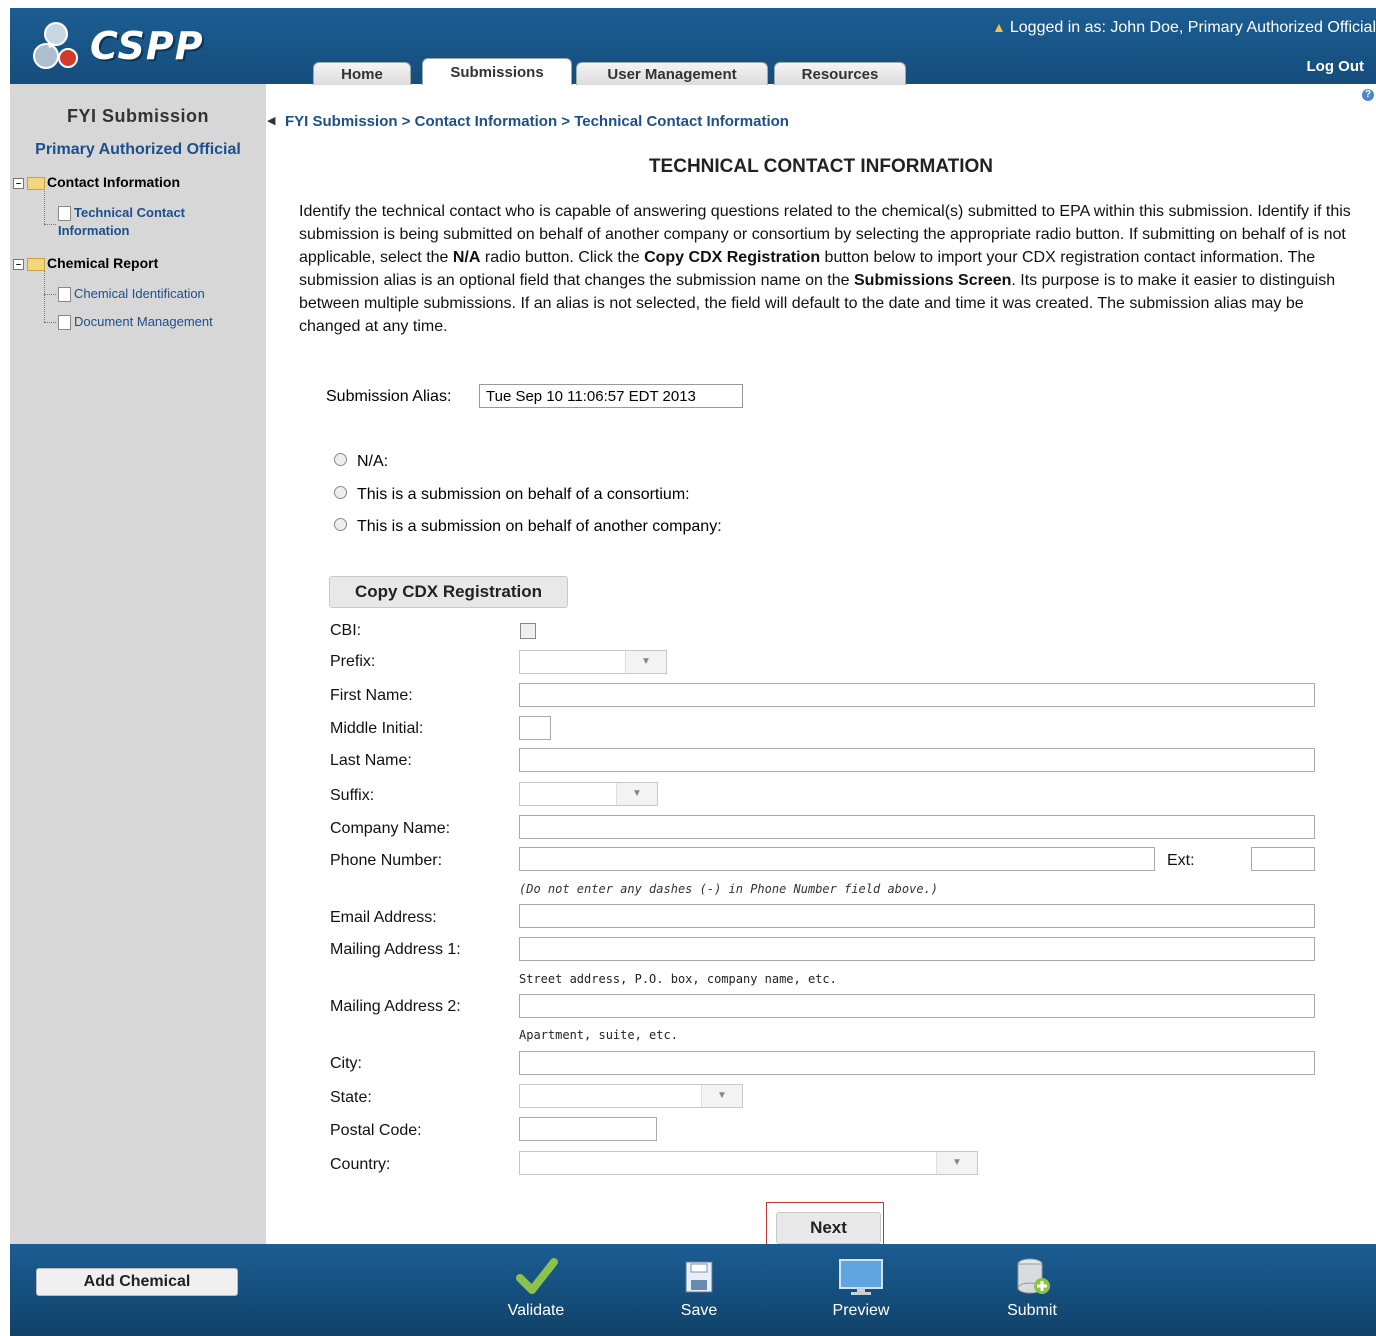 This screenshot has height=1336, width=1376. What do you see at coordinates (360, 1164) in the screenshot?
I see `country-label: Country:` at bounding box center [360, 1164].